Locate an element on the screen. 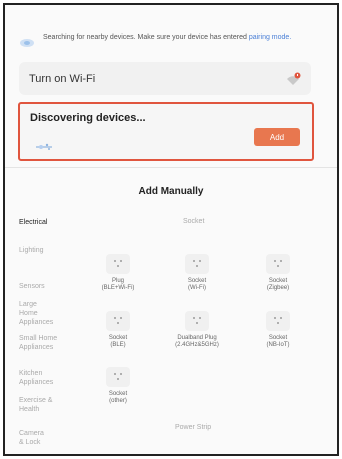 This screenshot has width=342, height=459. sidebar-item-camera-lock: Camera & Lock is located at coordinates (34, 438).